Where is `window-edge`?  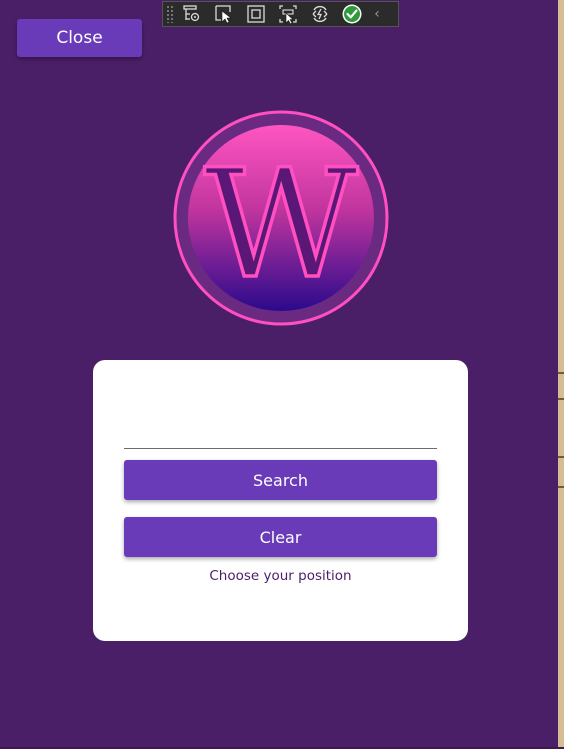
window-edge is located at coordinates (561, 374).